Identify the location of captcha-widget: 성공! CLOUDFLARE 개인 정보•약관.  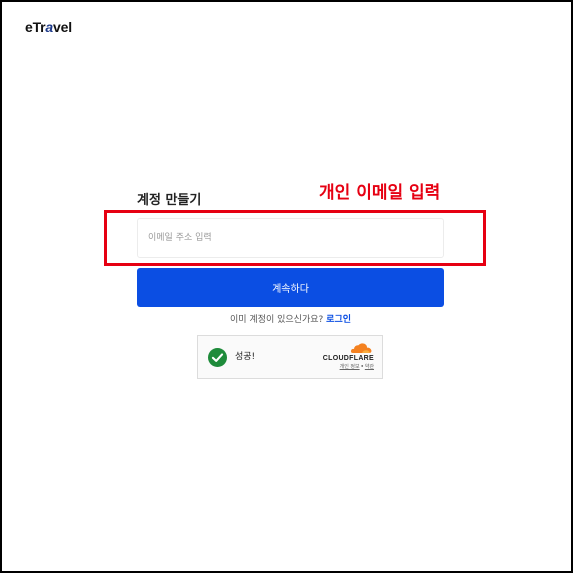
(290, 357).